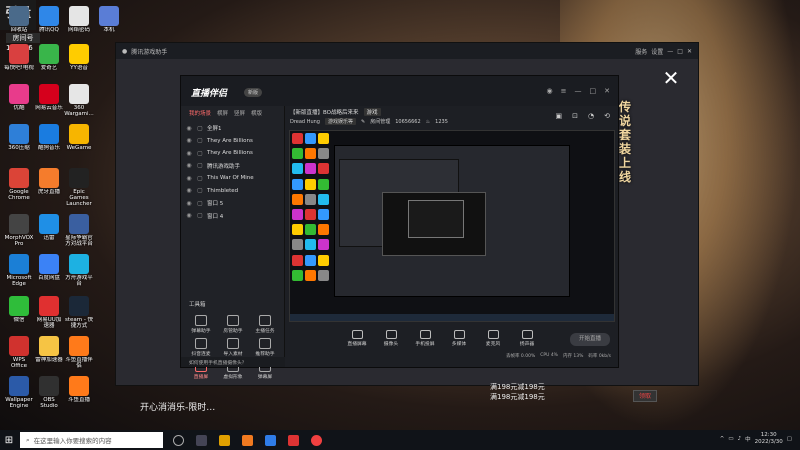  I want to click on windows-icon: ⊞, so click(9, 440).